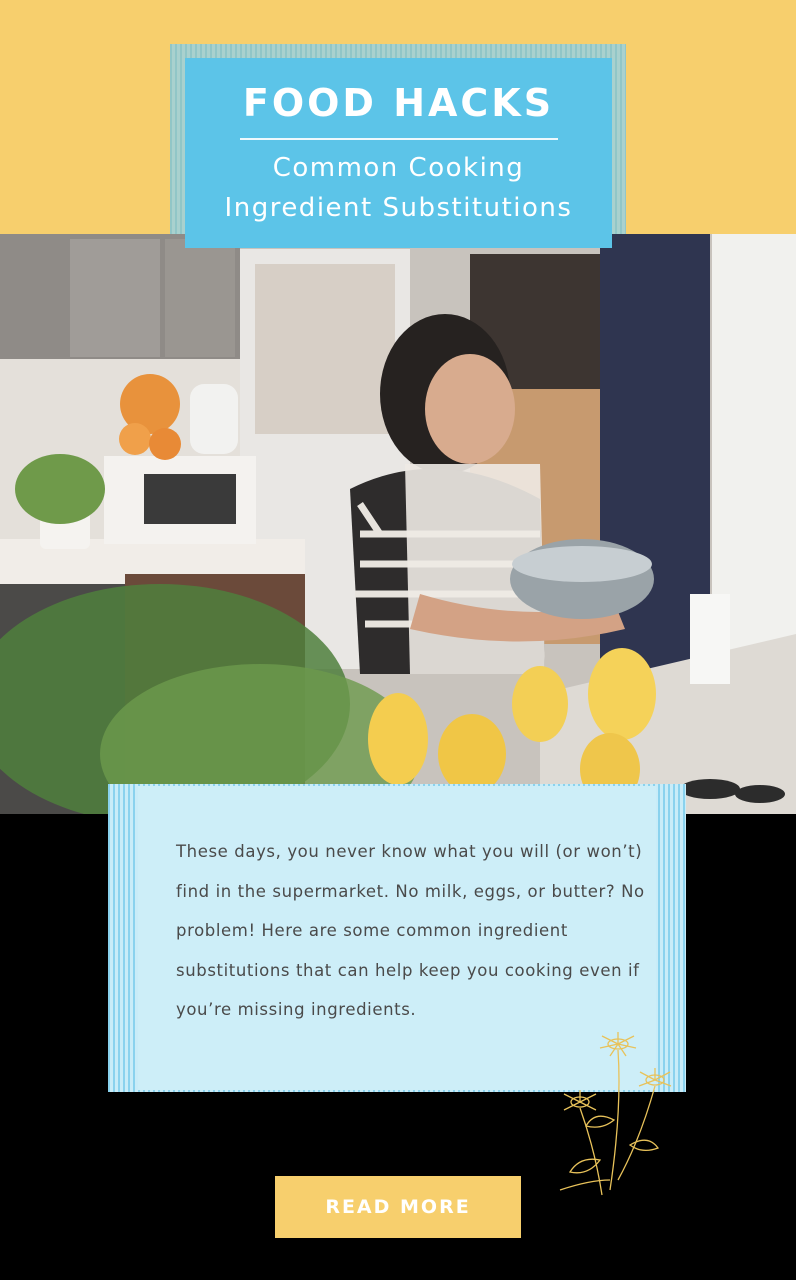  Describe the element at coordinates (615, 1114) in the screenshot. I see `flower-sketch-icon` at that location.